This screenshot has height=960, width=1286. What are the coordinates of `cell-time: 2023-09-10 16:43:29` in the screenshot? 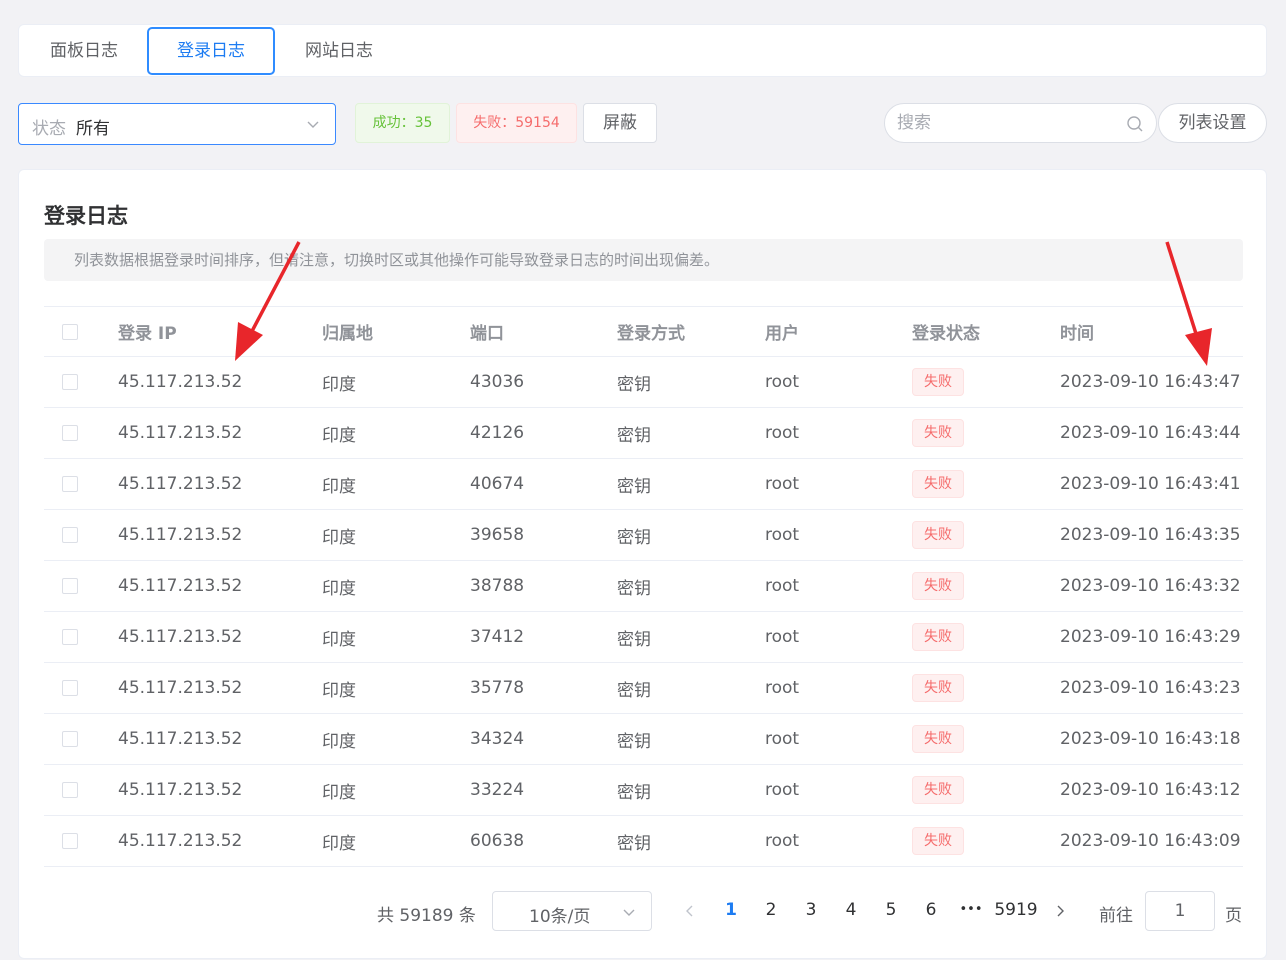 It's located at (1151, 637).